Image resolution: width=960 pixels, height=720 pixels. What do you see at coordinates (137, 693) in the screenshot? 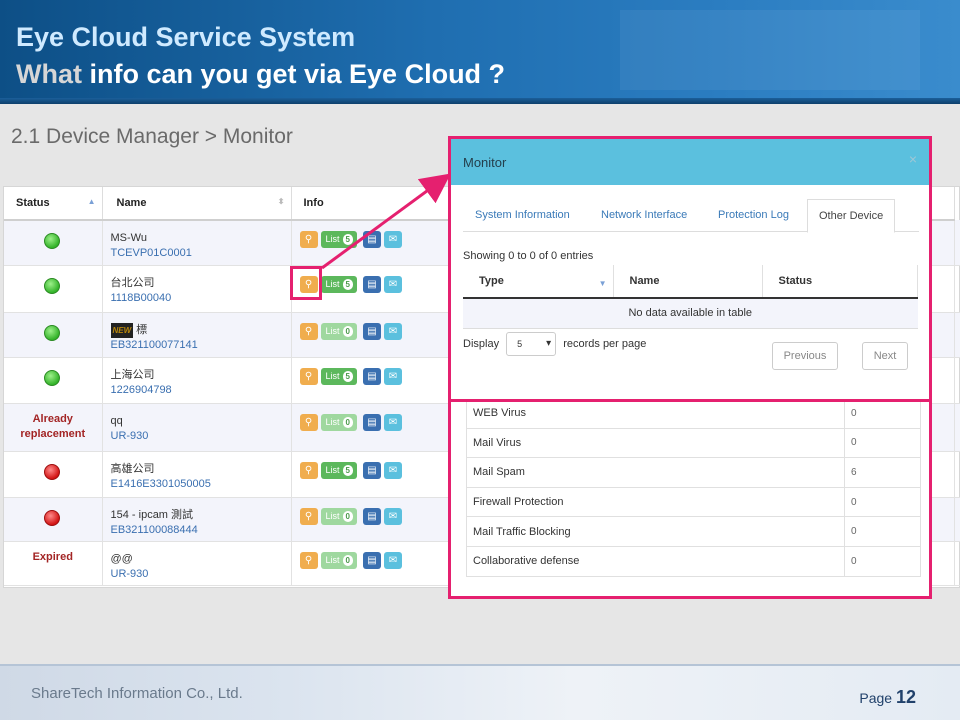
I see `company-name: ShareTech Information Co., Ltd.` at bounding box center [137, 693].